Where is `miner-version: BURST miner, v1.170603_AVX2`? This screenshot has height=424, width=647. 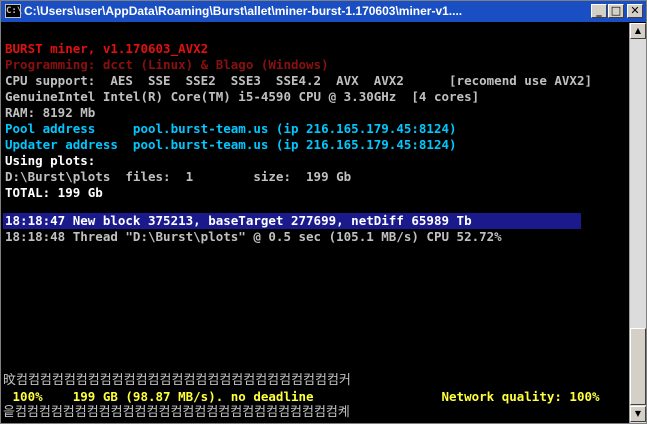
miner-version: BURST miner, v1.170603_AVX2 is located at coordinates (107, 48).